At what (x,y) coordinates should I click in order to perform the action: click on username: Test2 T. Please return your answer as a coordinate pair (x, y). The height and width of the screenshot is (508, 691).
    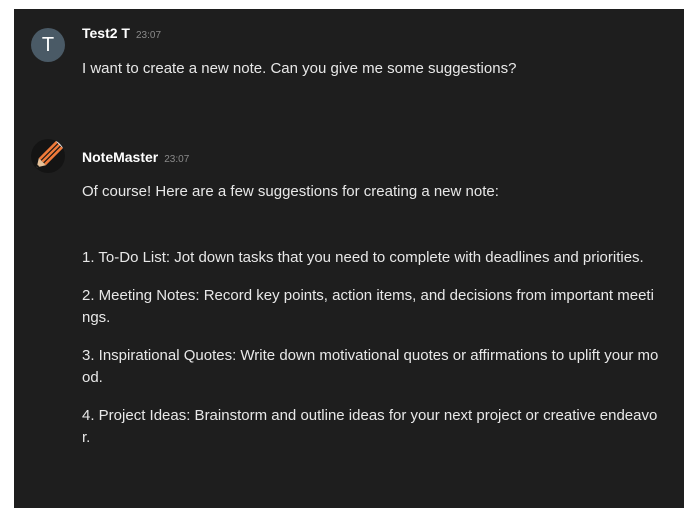
    Looking at the image, I should click on (106, 33).